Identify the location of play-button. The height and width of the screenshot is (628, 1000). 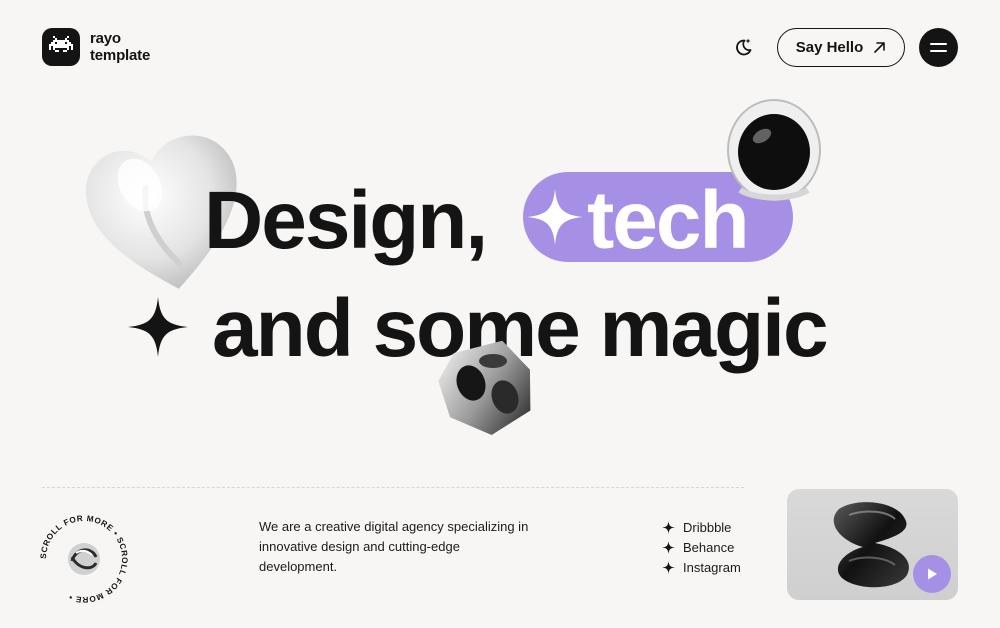
(932, 574).